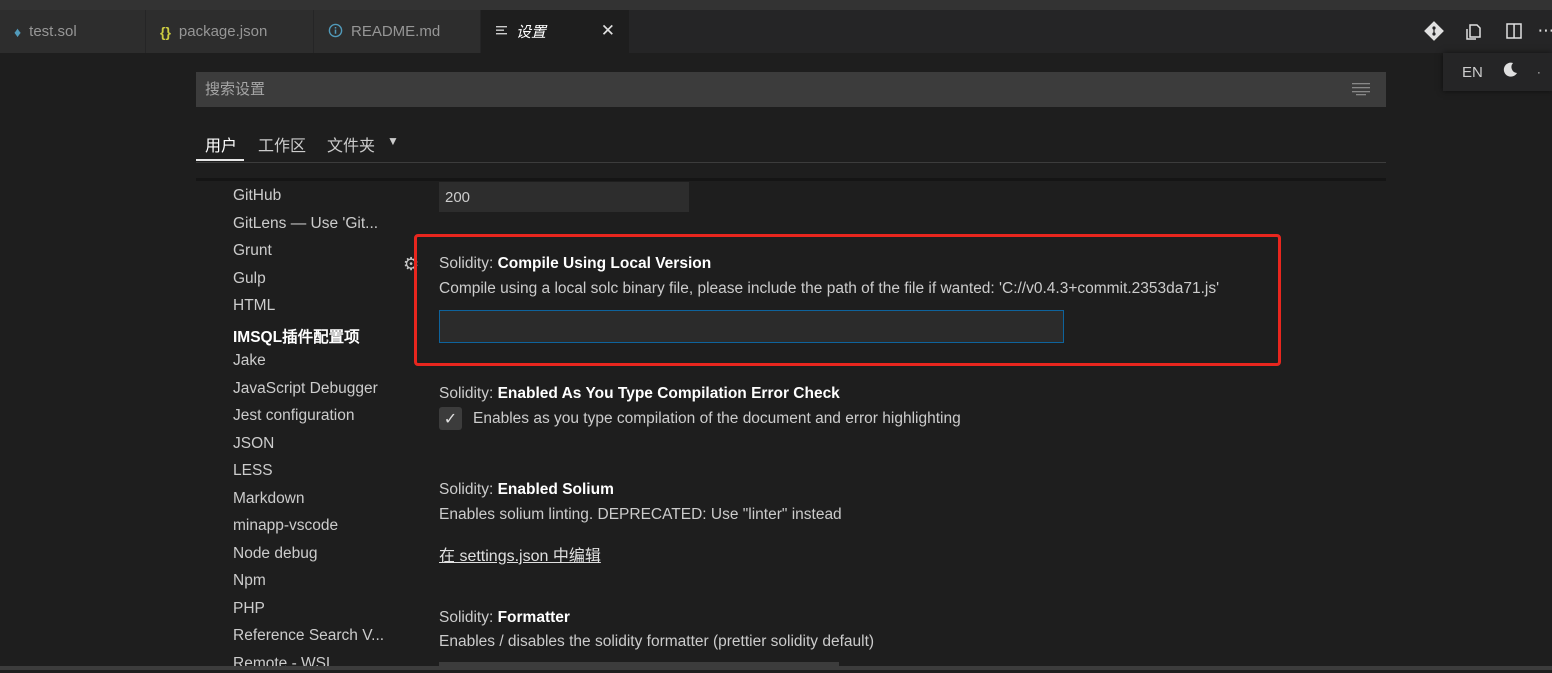 This screenshot has width=1552, height=673. What do you see at coordinates (1545, 31) in the screenshot?
I see `more-actions-icon: ⋯` at bounding box center [1545, 31].